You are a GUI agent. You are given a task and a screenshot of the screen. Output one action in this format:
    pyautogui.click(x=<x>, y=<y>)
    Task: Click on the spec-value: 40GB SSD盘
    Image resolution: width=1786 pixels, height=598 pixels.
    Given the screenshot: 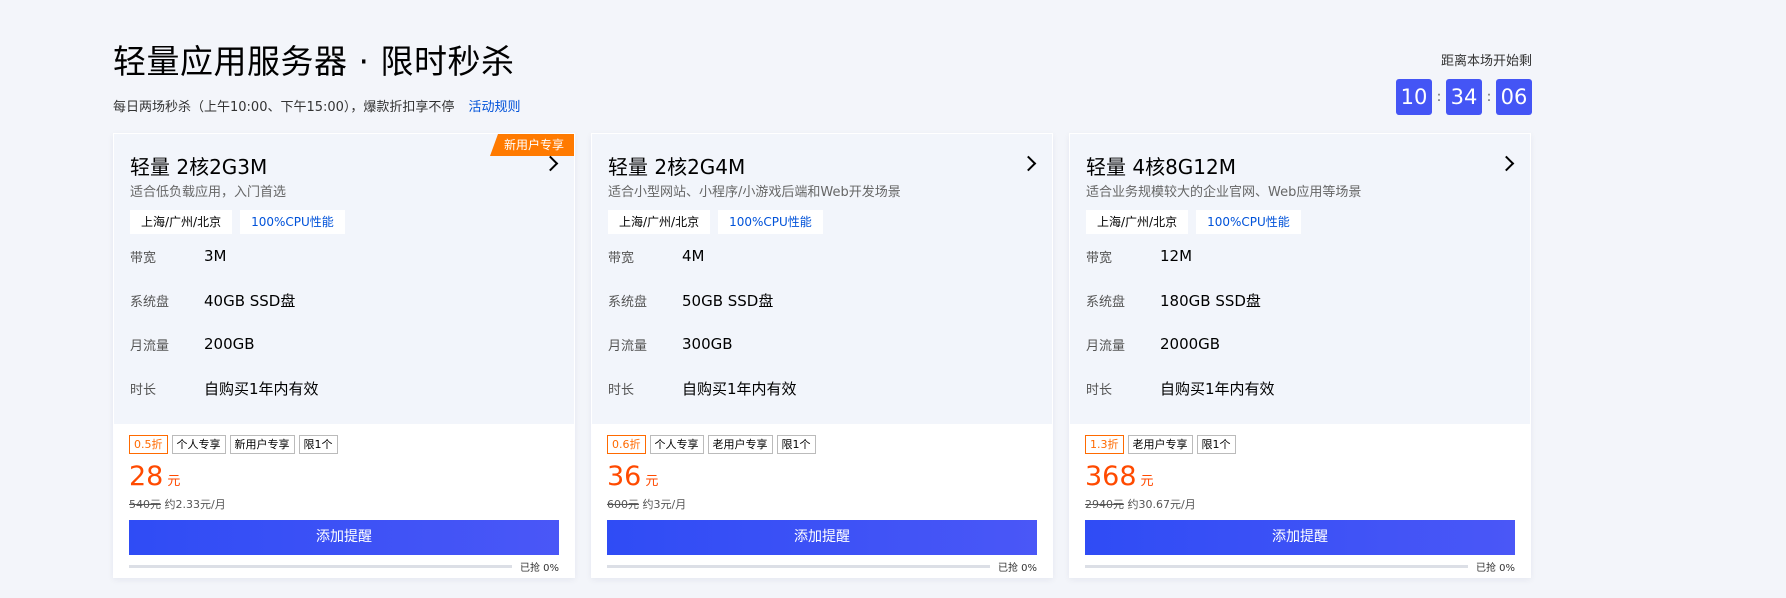 What is the action you would take?
    pyautogui.click(x=250, y=300)
    